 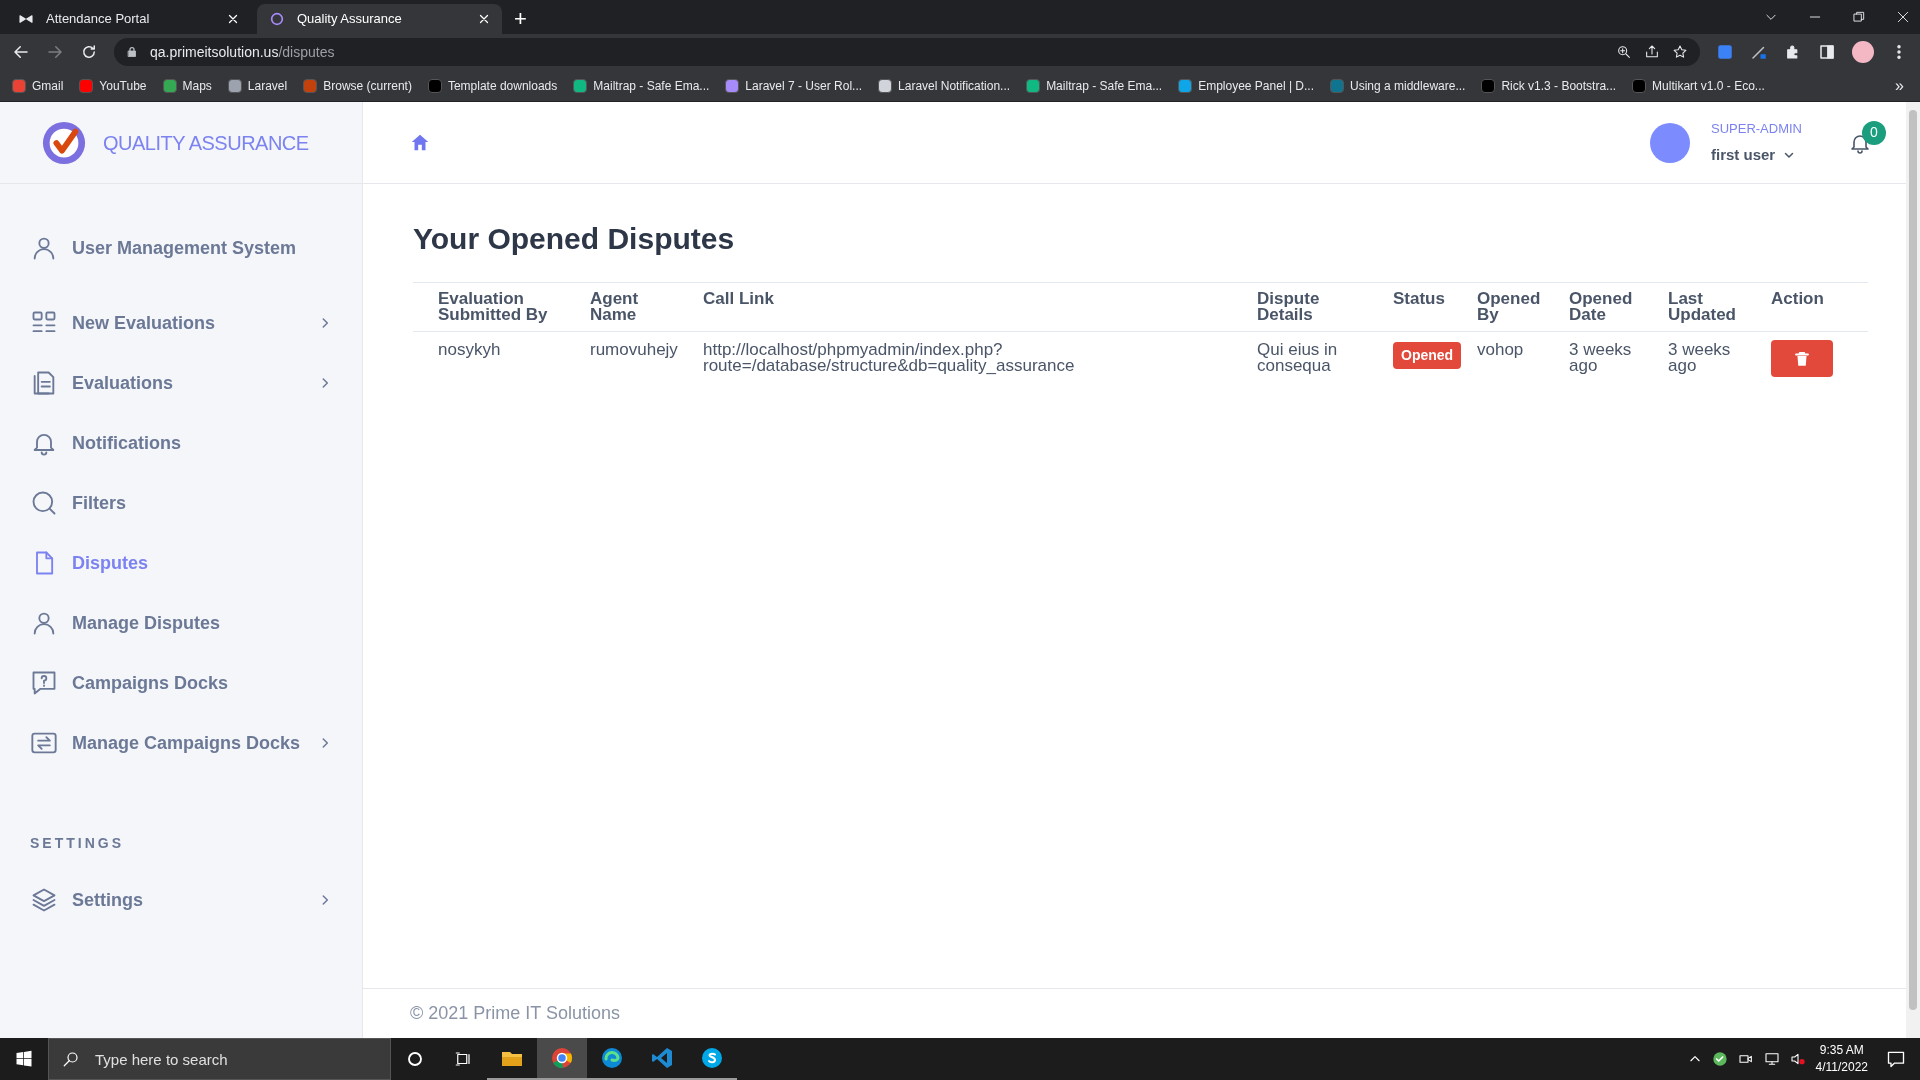 I want to click on bookmark: Gmail, so click(x=38, y=85).